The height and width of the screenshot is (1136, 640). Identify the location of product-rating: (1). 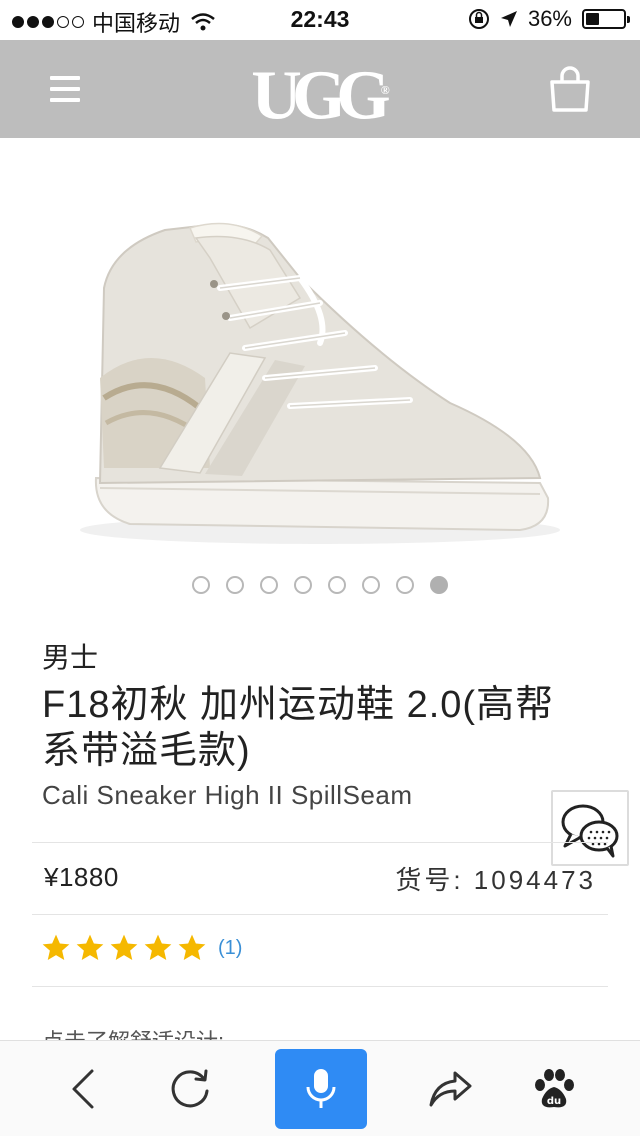
(141, 948).